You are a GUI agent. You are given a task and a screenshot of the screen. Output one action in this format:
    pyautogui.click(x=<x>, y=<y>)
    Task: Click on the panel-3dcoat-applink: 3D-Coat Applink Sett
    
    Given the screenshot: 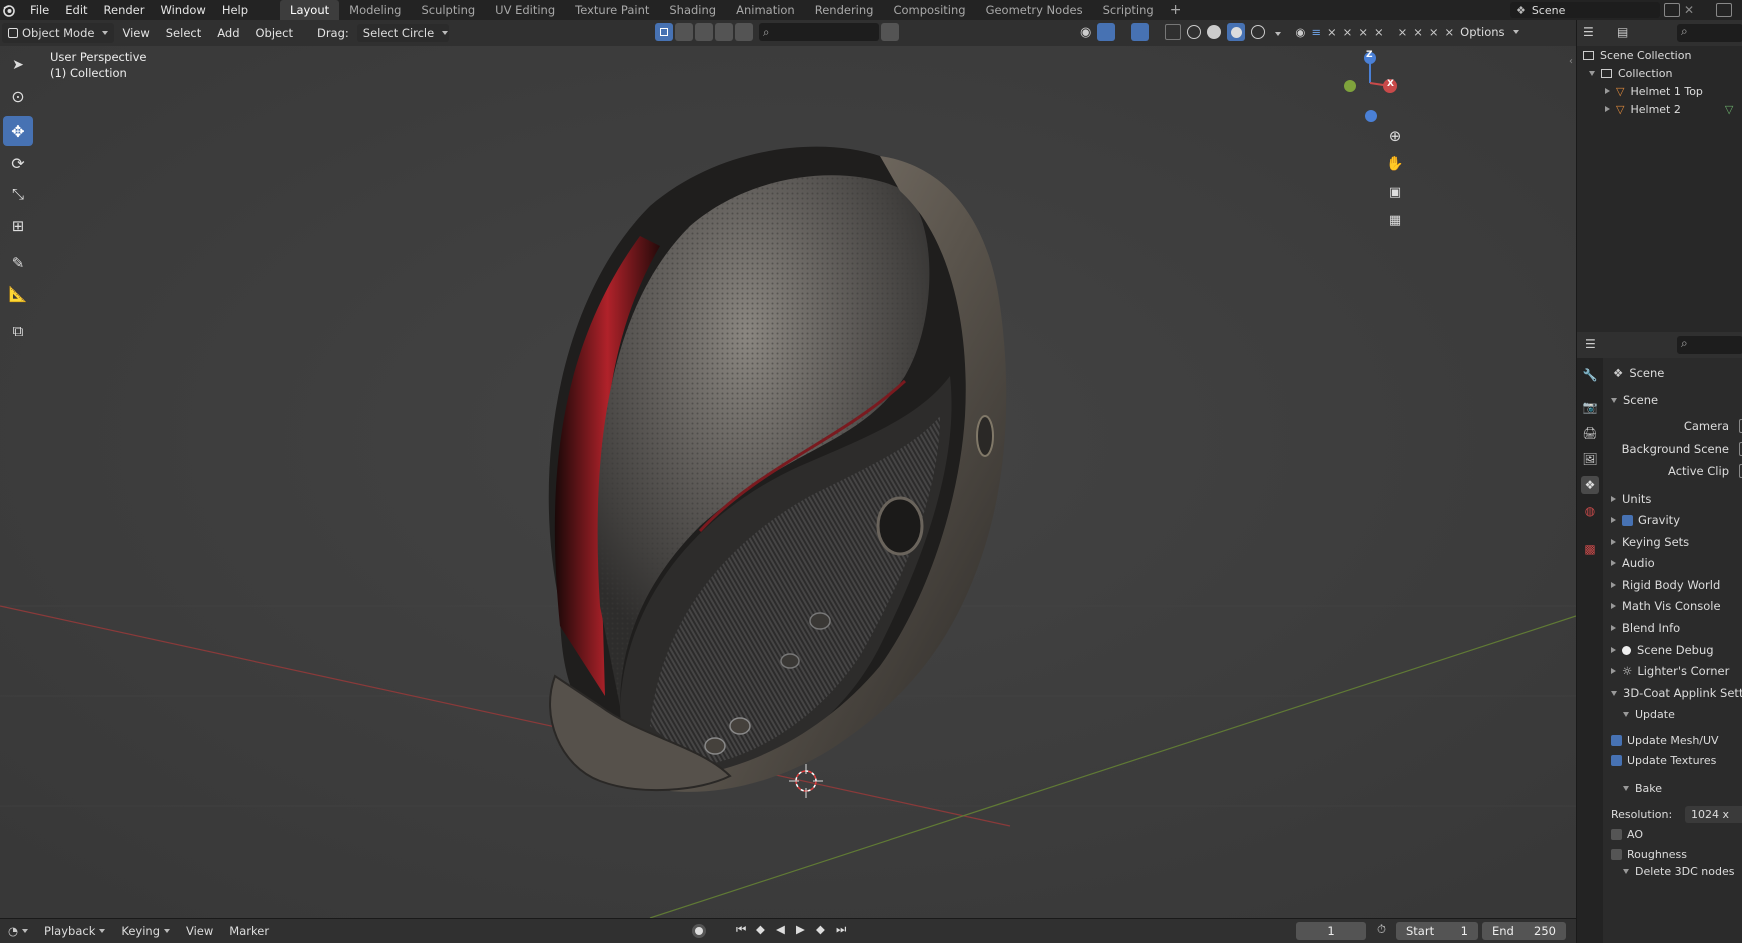 What is the action you would take?
    pyautogui.click(x=1672, y=693)
    